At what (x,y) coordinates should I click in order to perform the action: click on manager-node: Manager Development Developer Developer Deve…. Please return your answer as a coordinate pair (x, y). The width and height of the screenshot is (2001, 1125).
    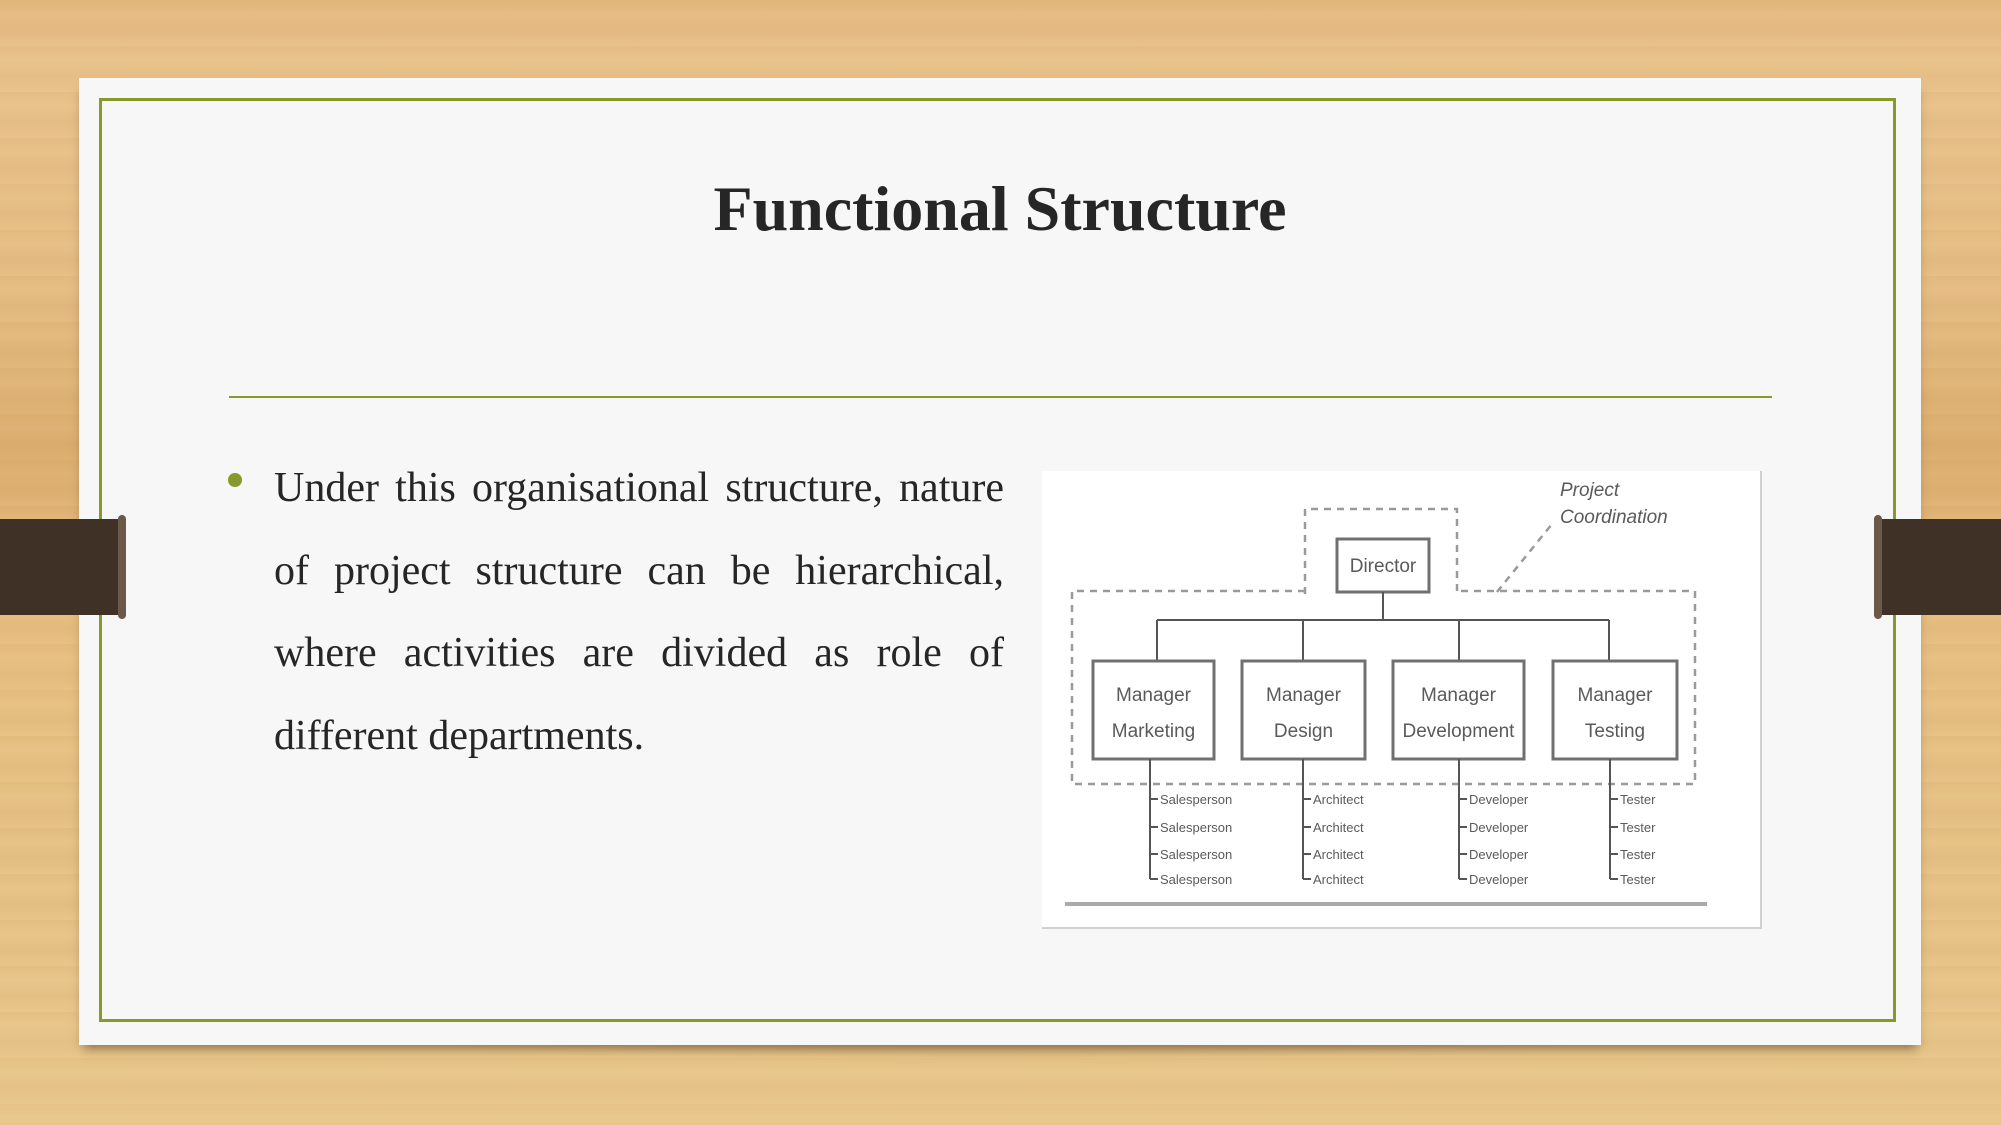
    Looking at the image, I should click on (1460, 753).